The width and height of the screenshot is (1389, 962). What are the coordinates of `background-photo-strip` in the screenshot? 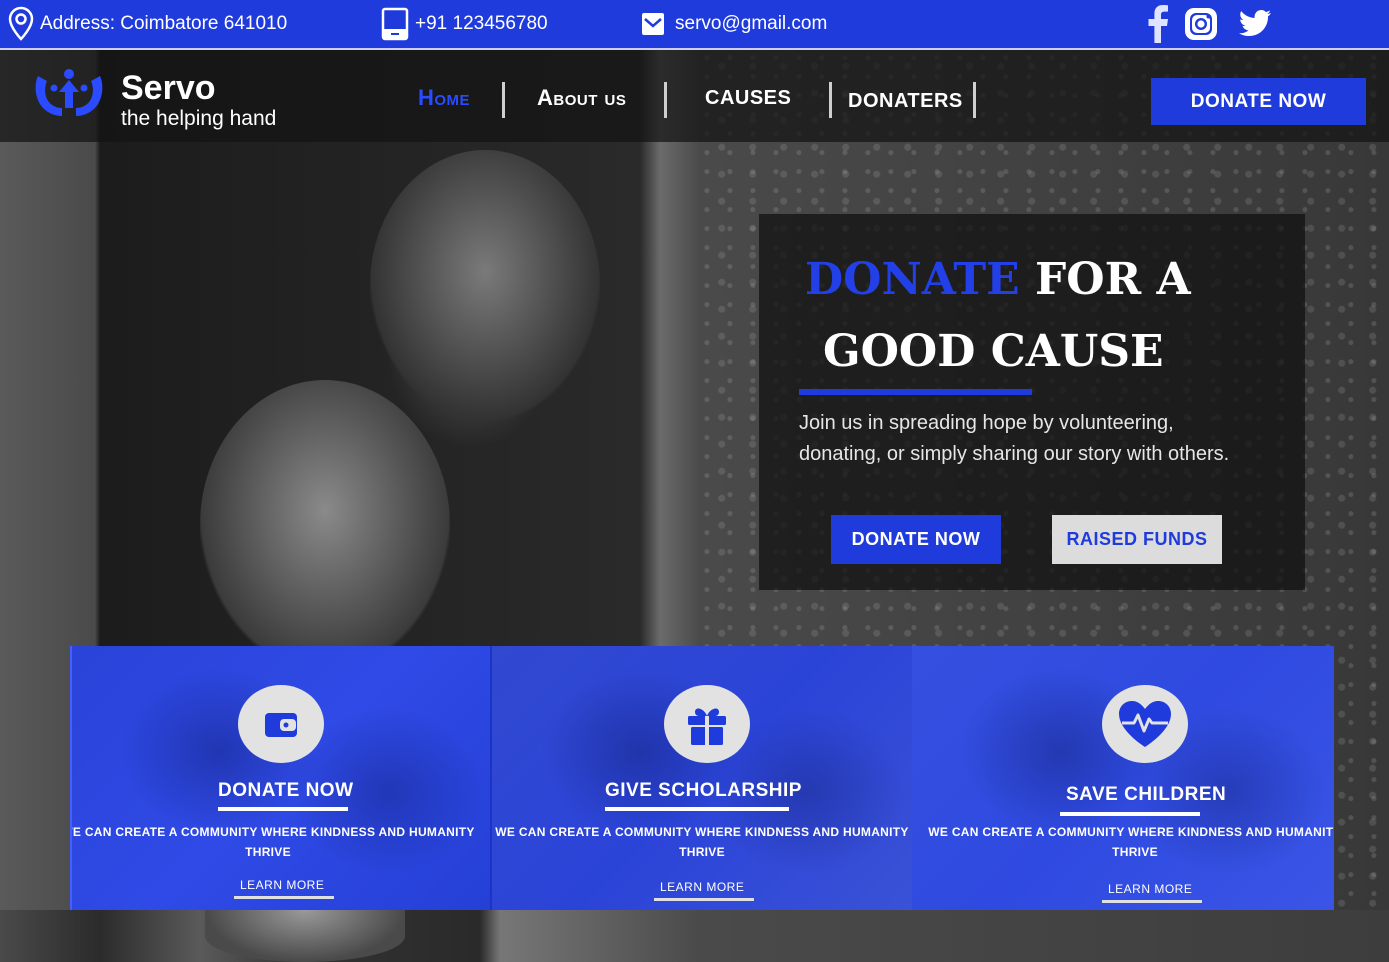 It's located at (694, 936).